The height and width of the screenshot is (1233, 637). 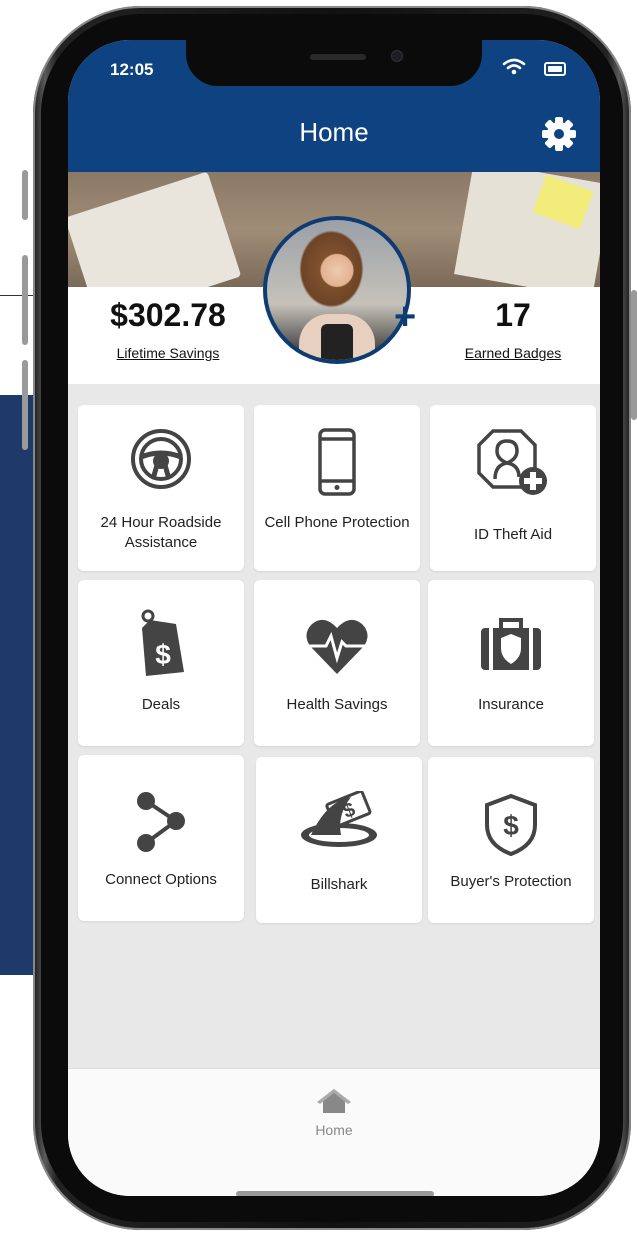 What do you see at coordinates (339, 821) in the screenshot?
I see `shark-fin-icon: $` at bounding box center [339, 821].